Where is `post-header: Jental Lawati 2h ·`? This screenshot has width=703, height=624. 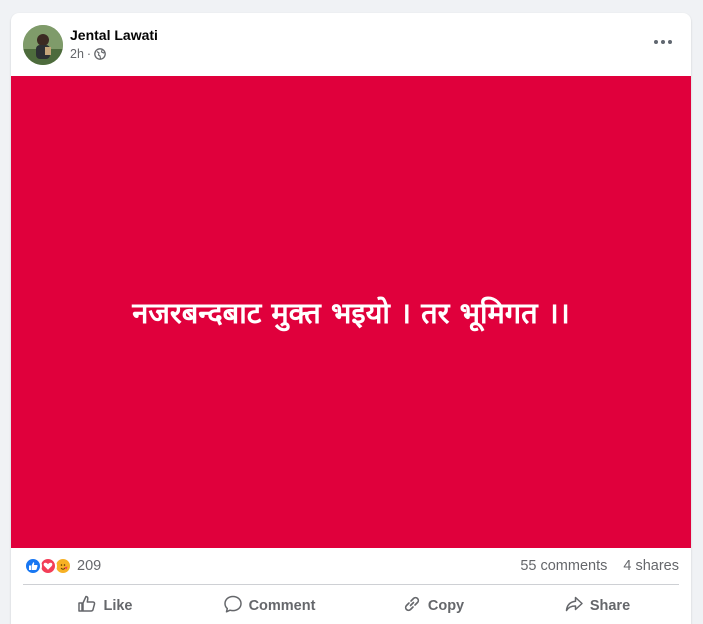
post-header: Jental Lawati 2h · is located at coordinates (351, 44).